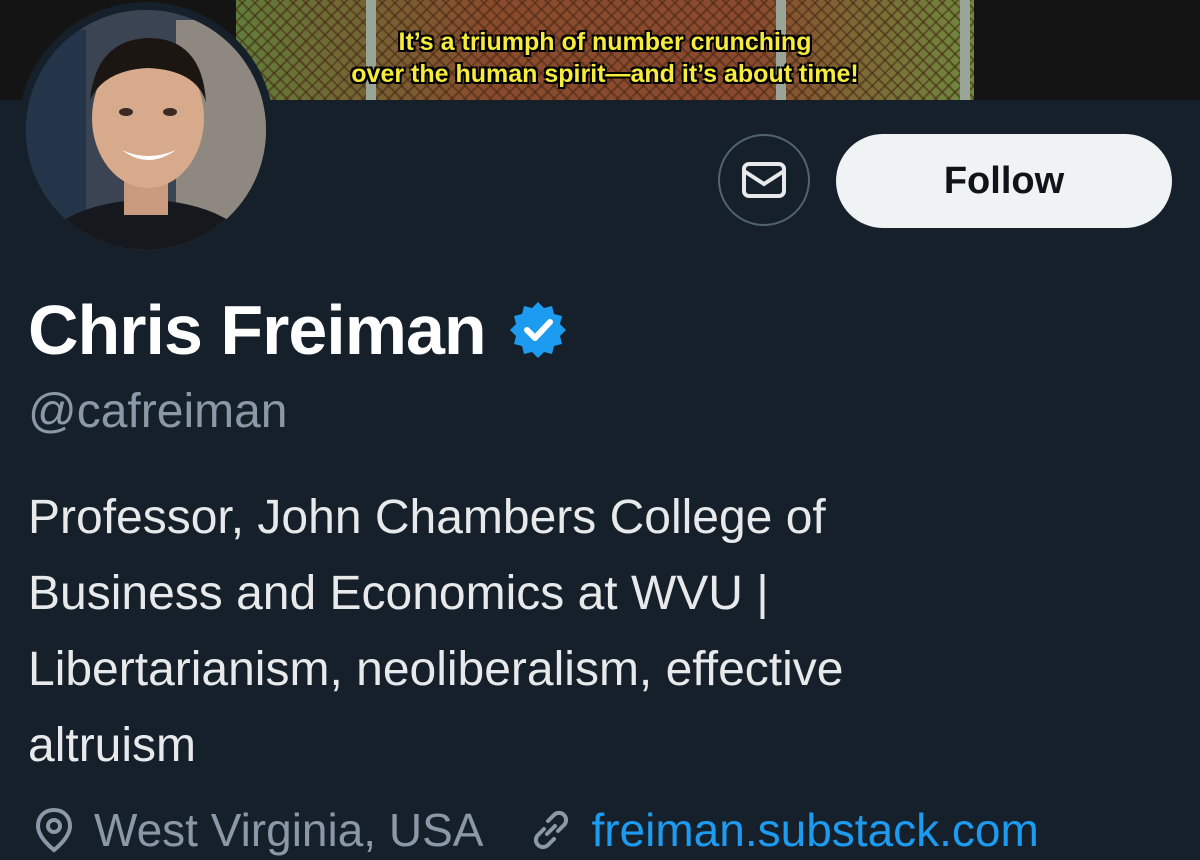 This screenshot has width=1200, height=860. I want to click on profile-meta: West Virginia, USA freiman.substack.com, so click(534, 830).